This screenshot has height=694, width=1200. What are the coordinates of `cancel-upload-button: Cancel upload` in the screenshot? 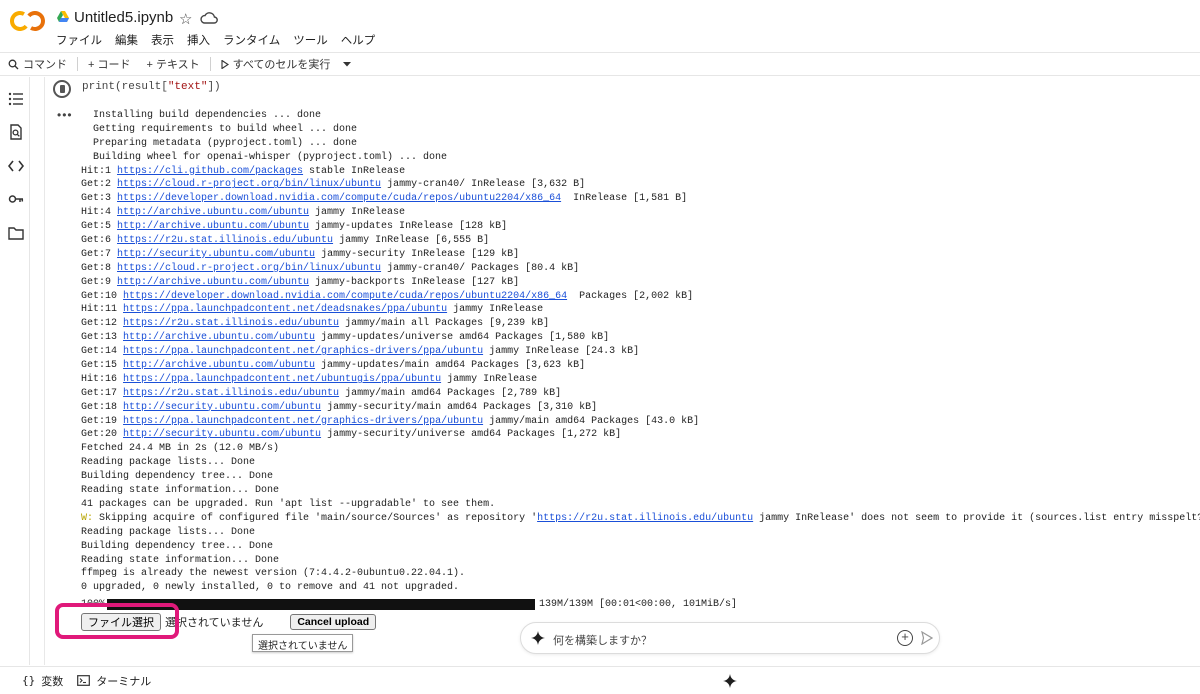 It's located at (333, 622).